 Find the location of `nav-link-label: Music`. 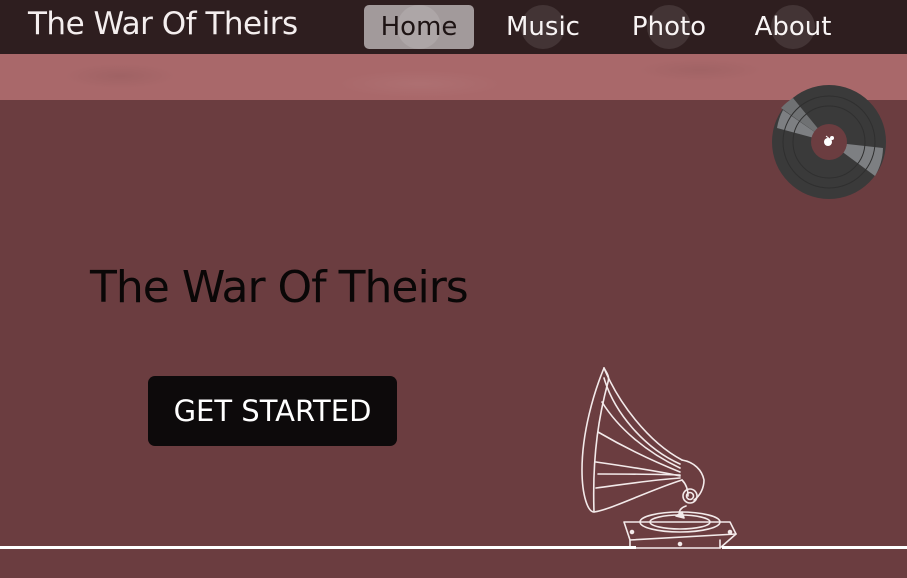

nav-link-label: Music is located at coordinates (543, 27).